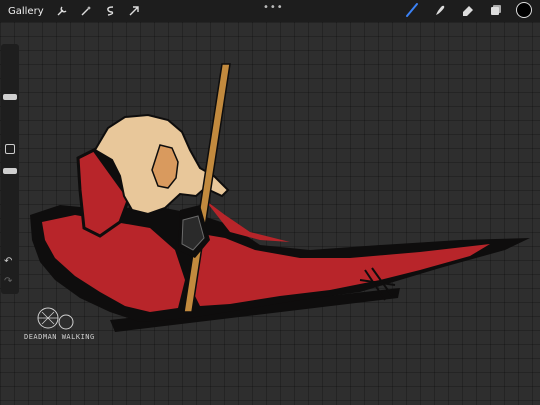  Describe the element at coordinates (412, 10) in the screenshot. I see `brush-icon` at that location.